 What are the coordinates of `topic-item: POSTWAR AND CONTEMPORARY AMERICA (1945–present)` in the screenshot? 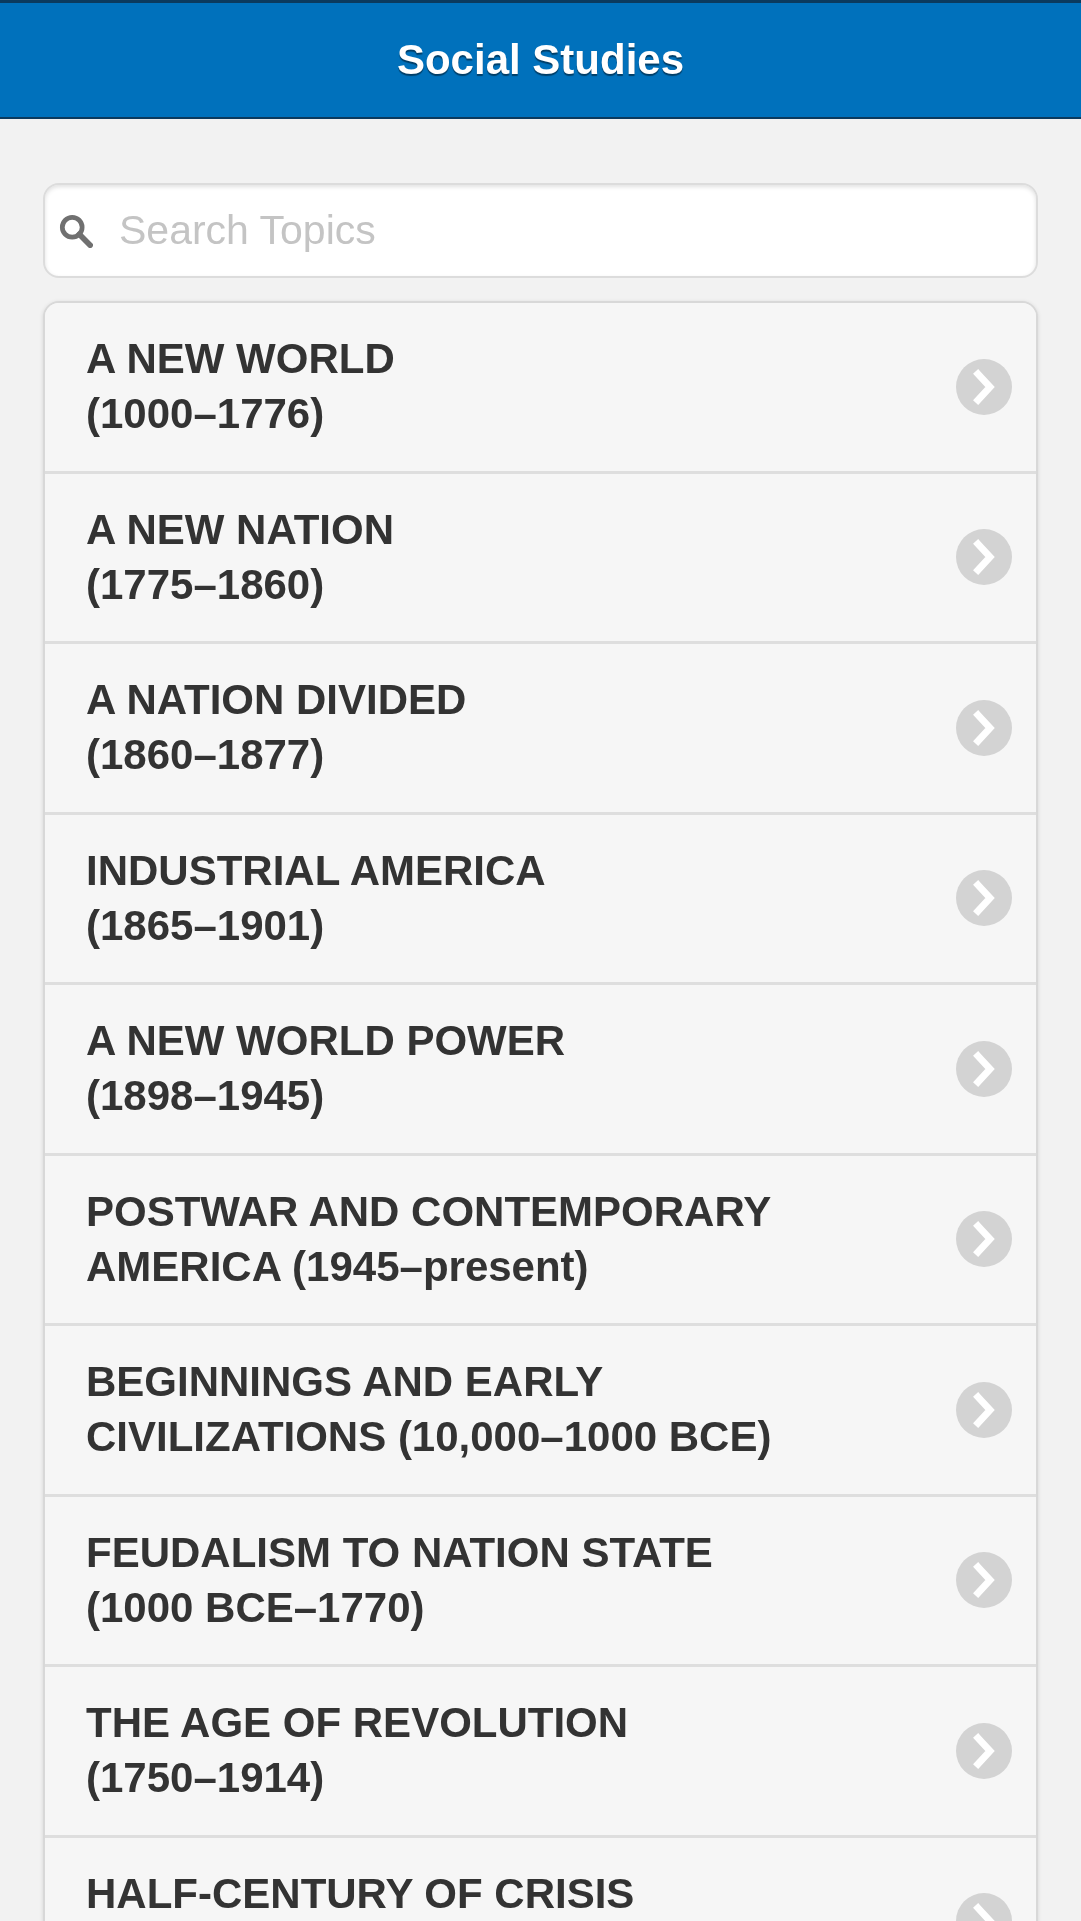 It's located at (540, 1240).